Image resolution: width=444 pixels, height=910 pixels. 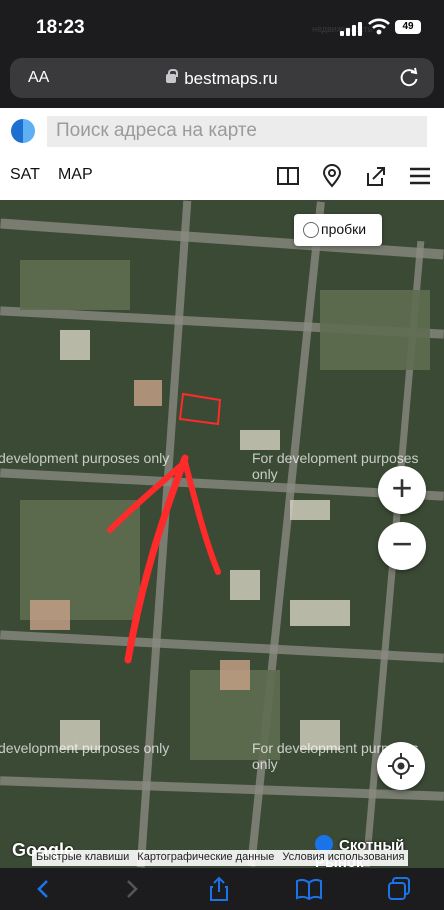 What do you see at coordinates (343, 858) in the screenshot?
I see `attribution-terms: Условия использования` at bounding box center [343, 858].